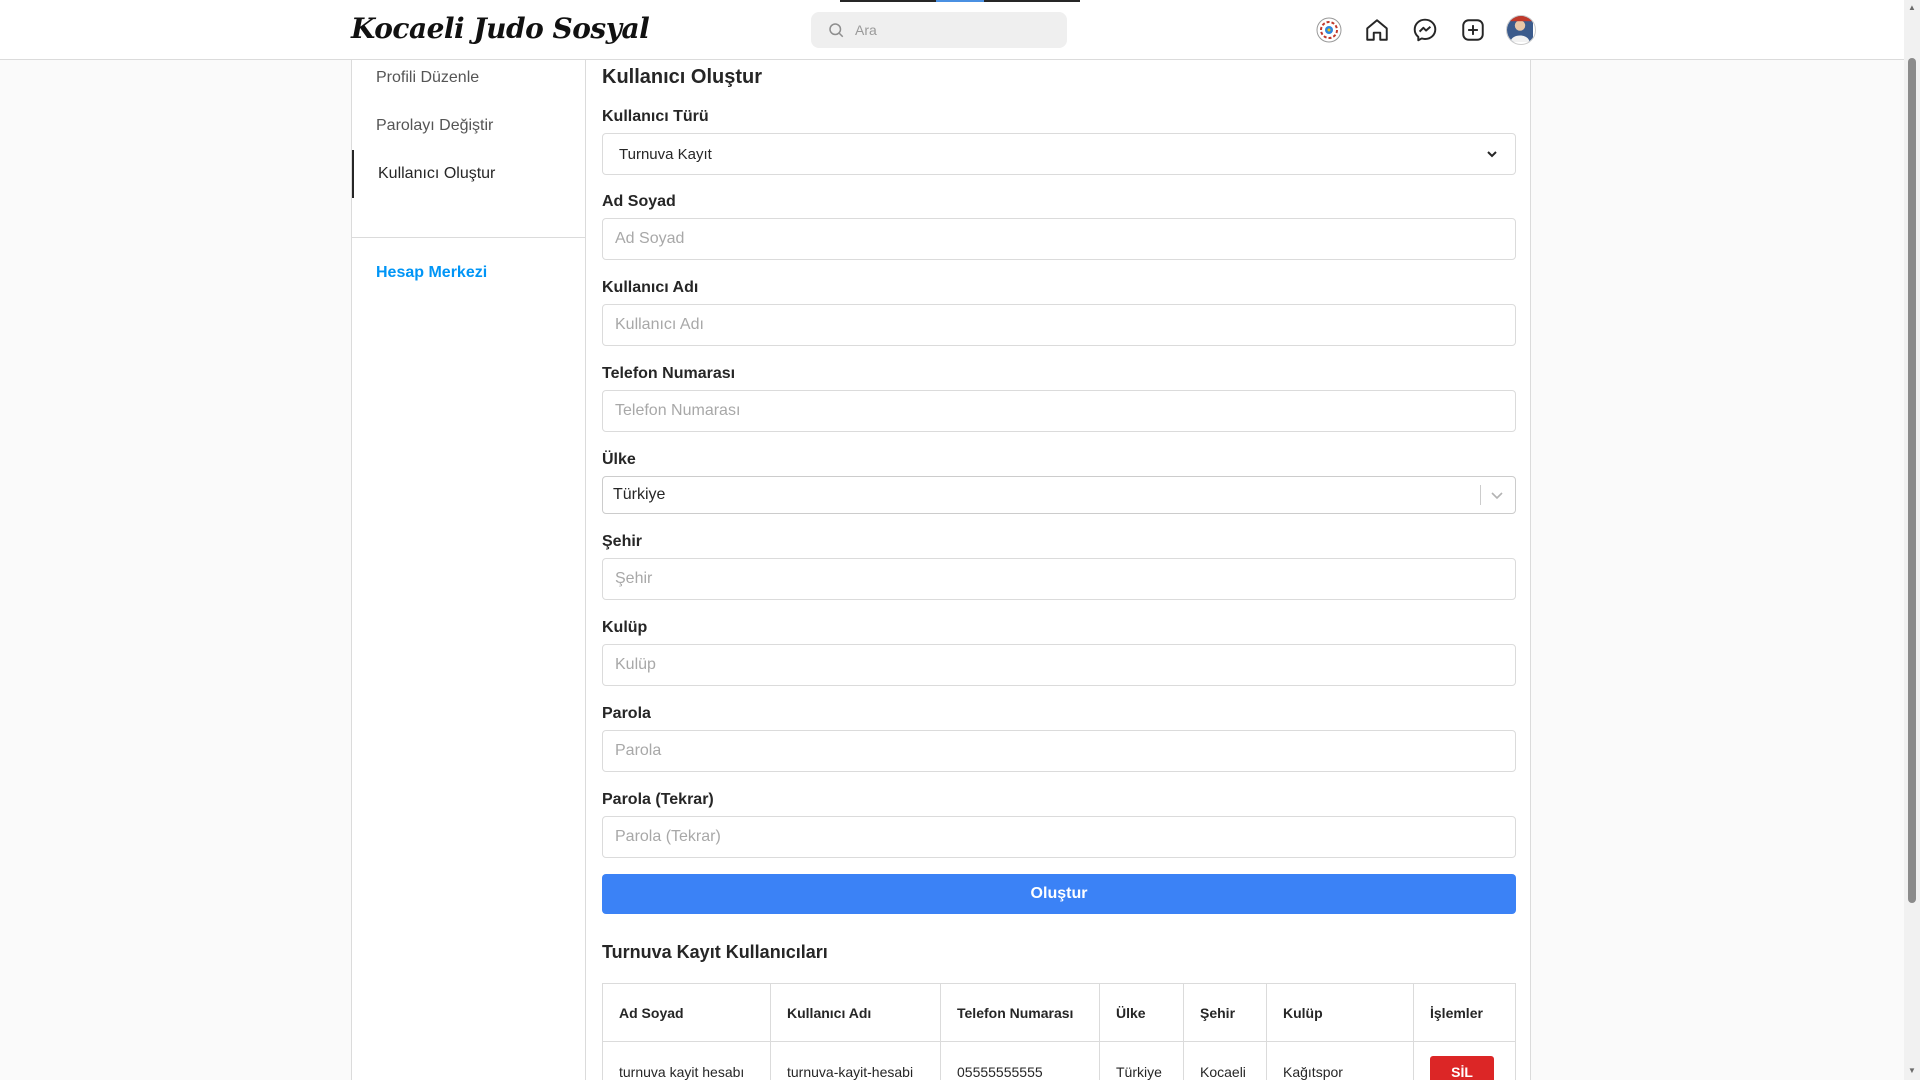 Image resolution: width=1920 pixels, height=1080 pixels. I want to click on cell-actions: SİL, so click(1465, 1061).